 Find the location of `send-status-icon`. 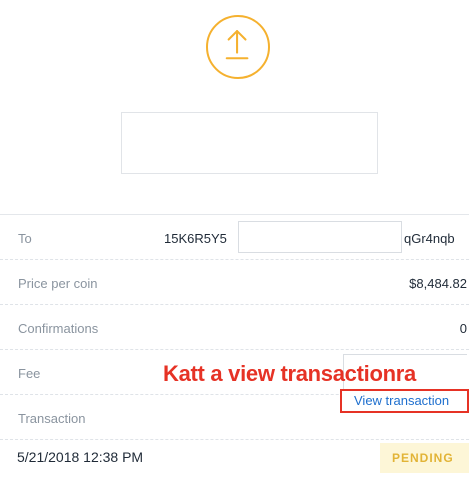

send-status-icon is located at coordinates (238, 47).